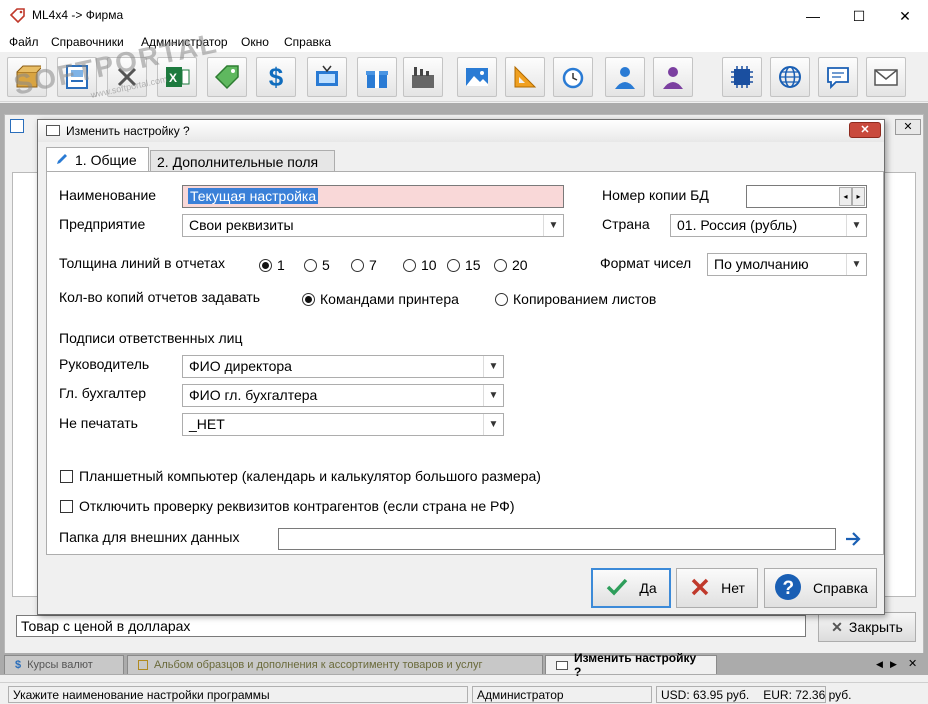 This screenshot has width=928, height=704. What do you see at coordinates (87, 42) in the screenshot?
I see `menu-references: Справочники` at bounding box center [87, 42].